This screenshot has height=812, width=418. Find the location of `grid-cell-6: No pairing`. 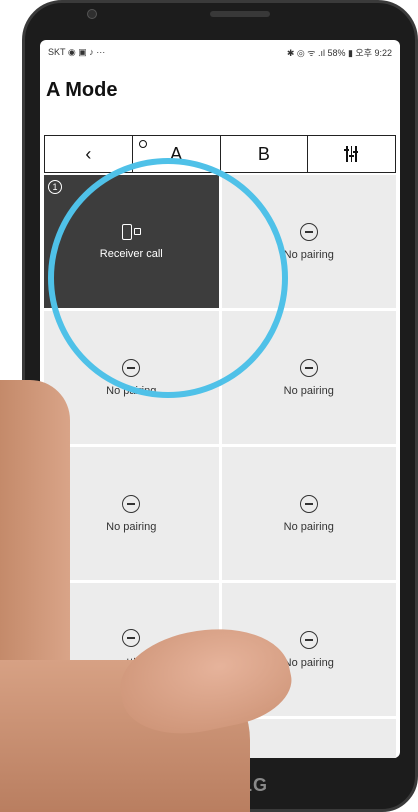

grid-cell-6: No pairing is located at coordinates (308, 513).